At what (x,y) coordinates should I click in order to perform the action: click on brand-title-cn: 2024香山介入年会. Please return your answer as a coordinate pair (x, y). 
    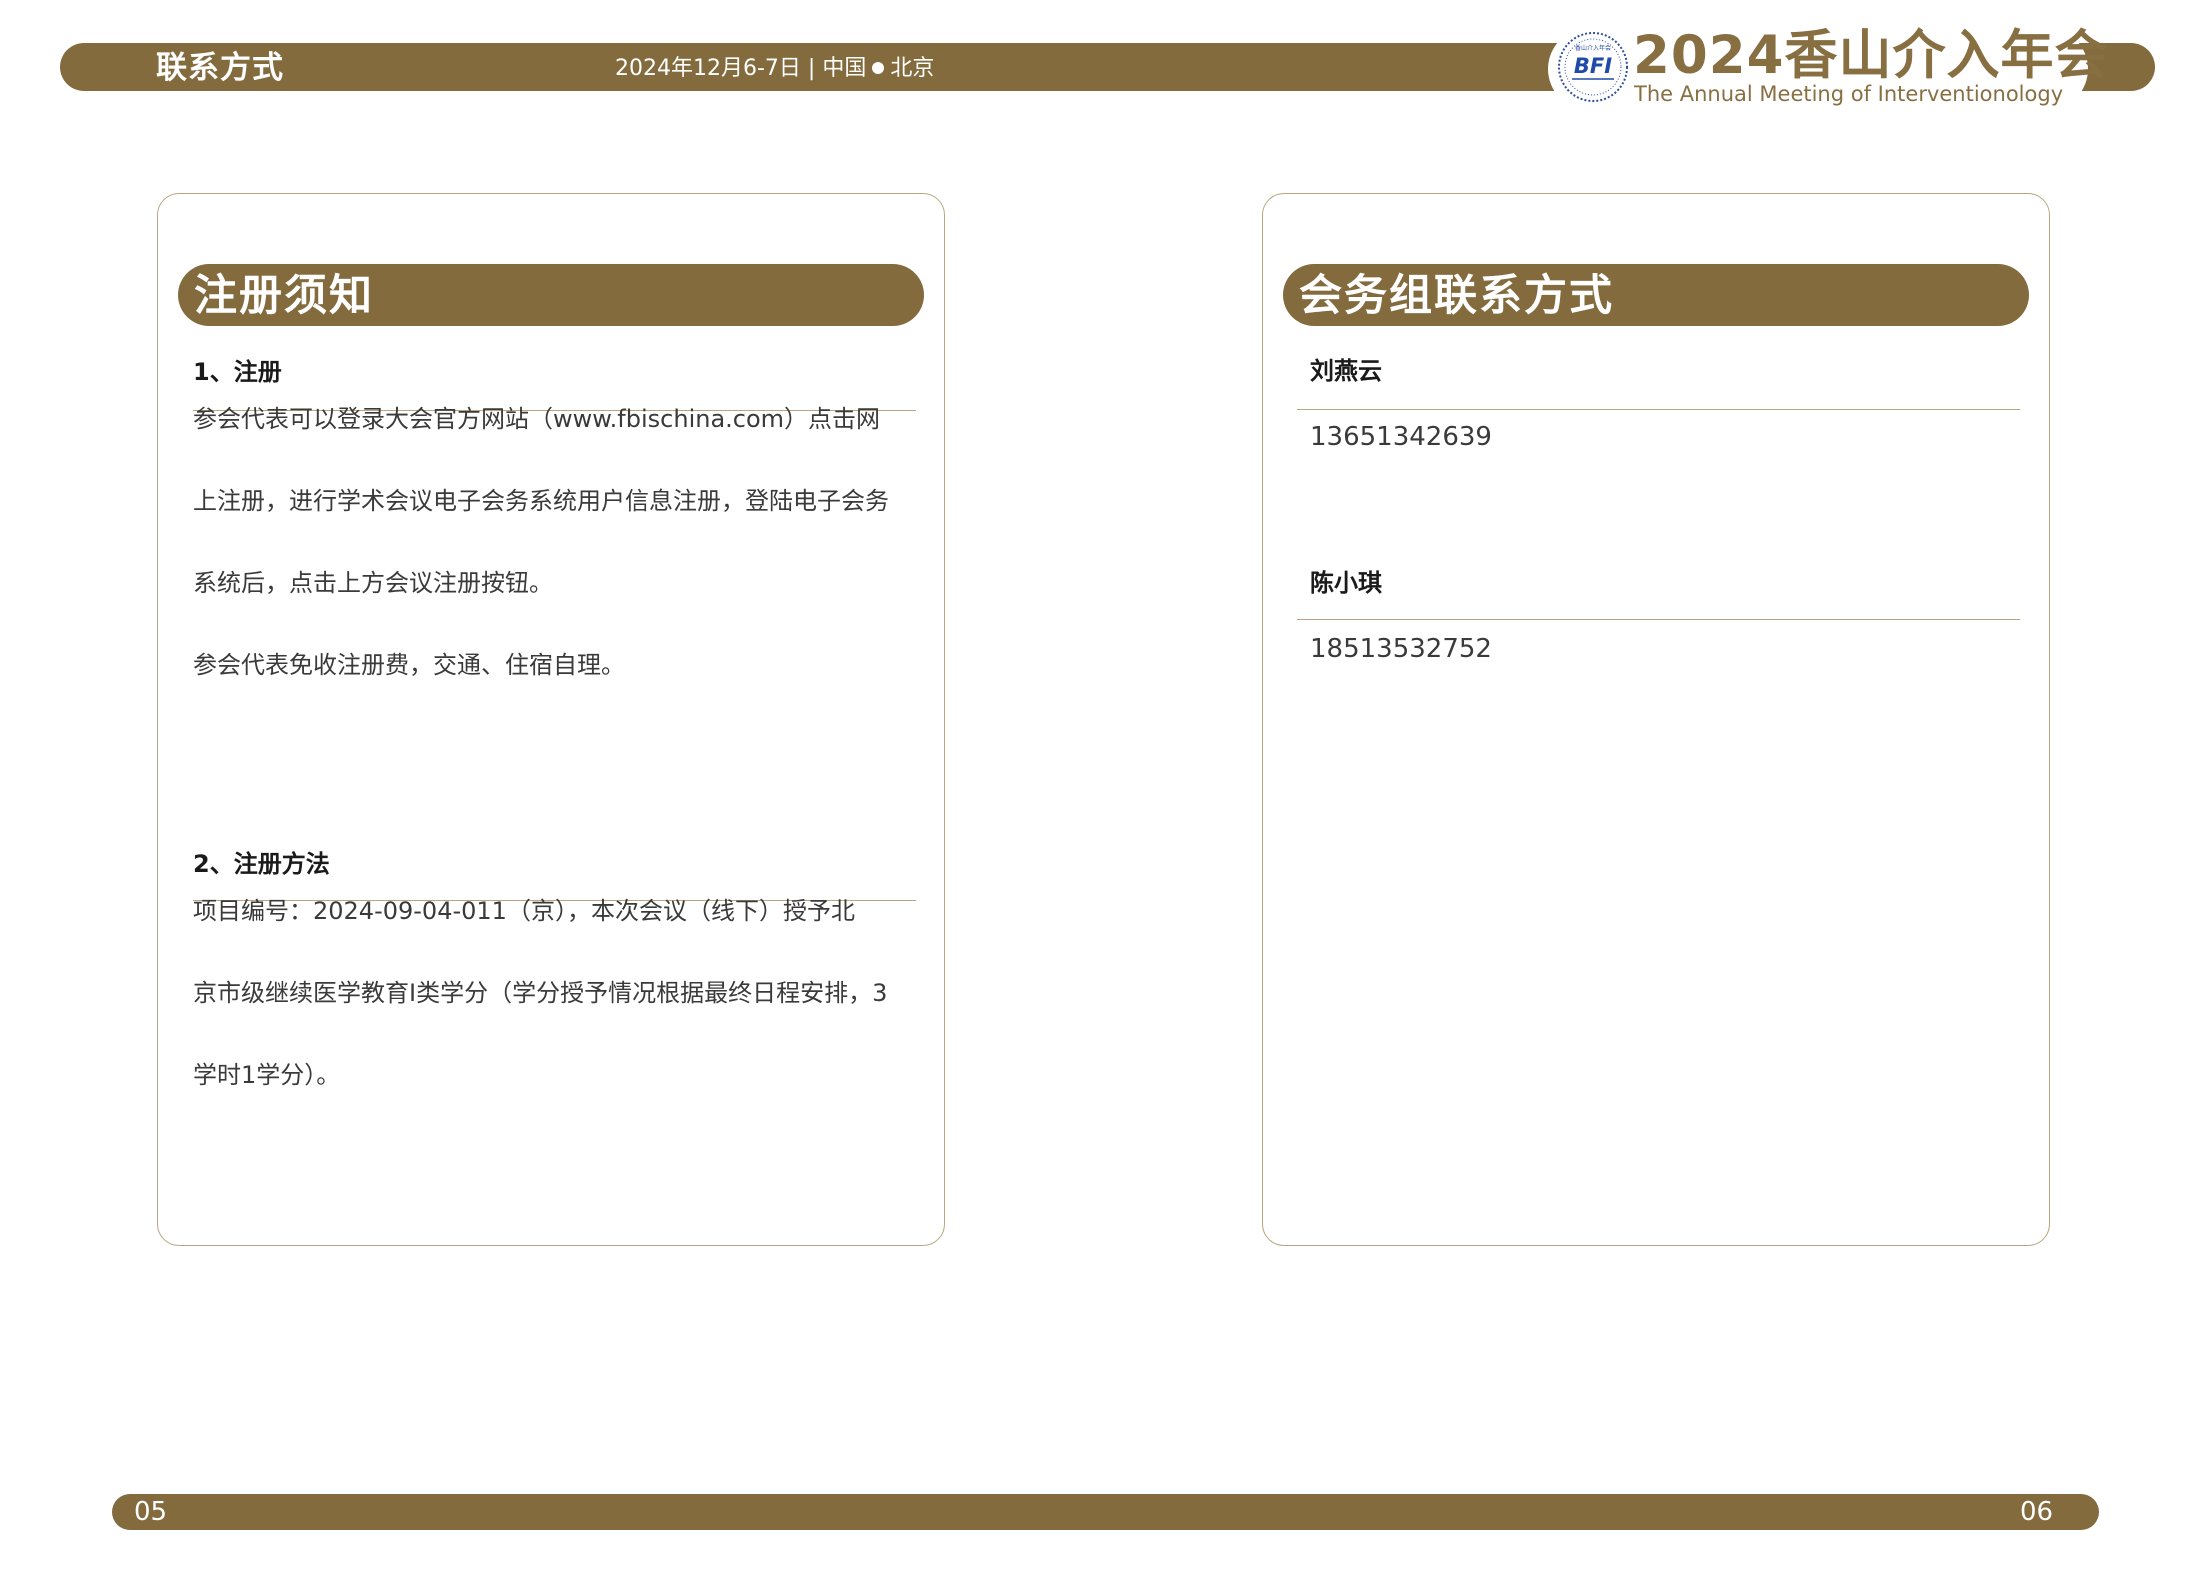
    Looking at the image, I should click on (1871, 55).